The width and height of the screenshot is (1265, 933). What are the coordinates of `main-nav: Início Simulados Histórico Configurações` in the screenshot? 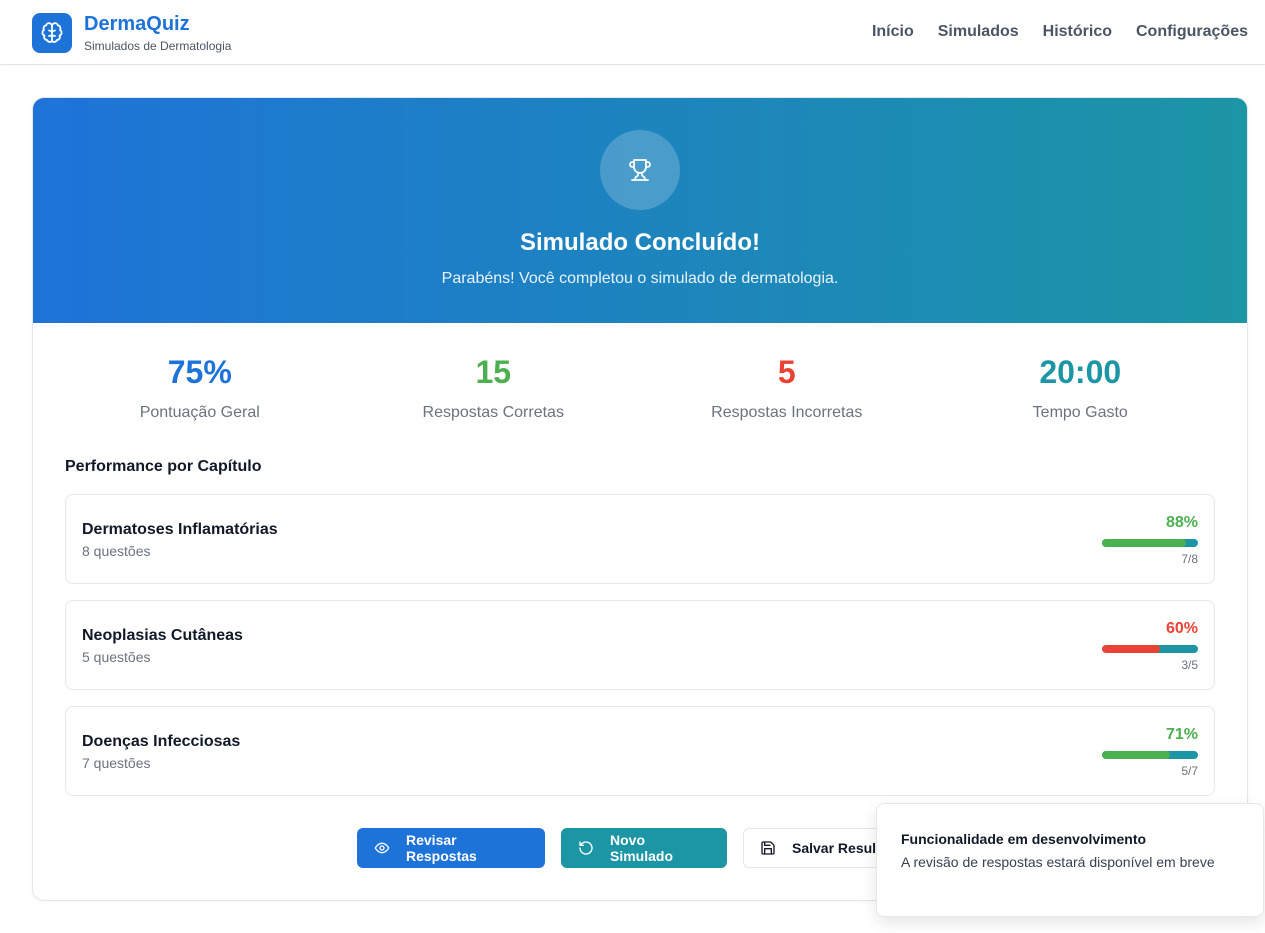 It's located at (1060, 32).